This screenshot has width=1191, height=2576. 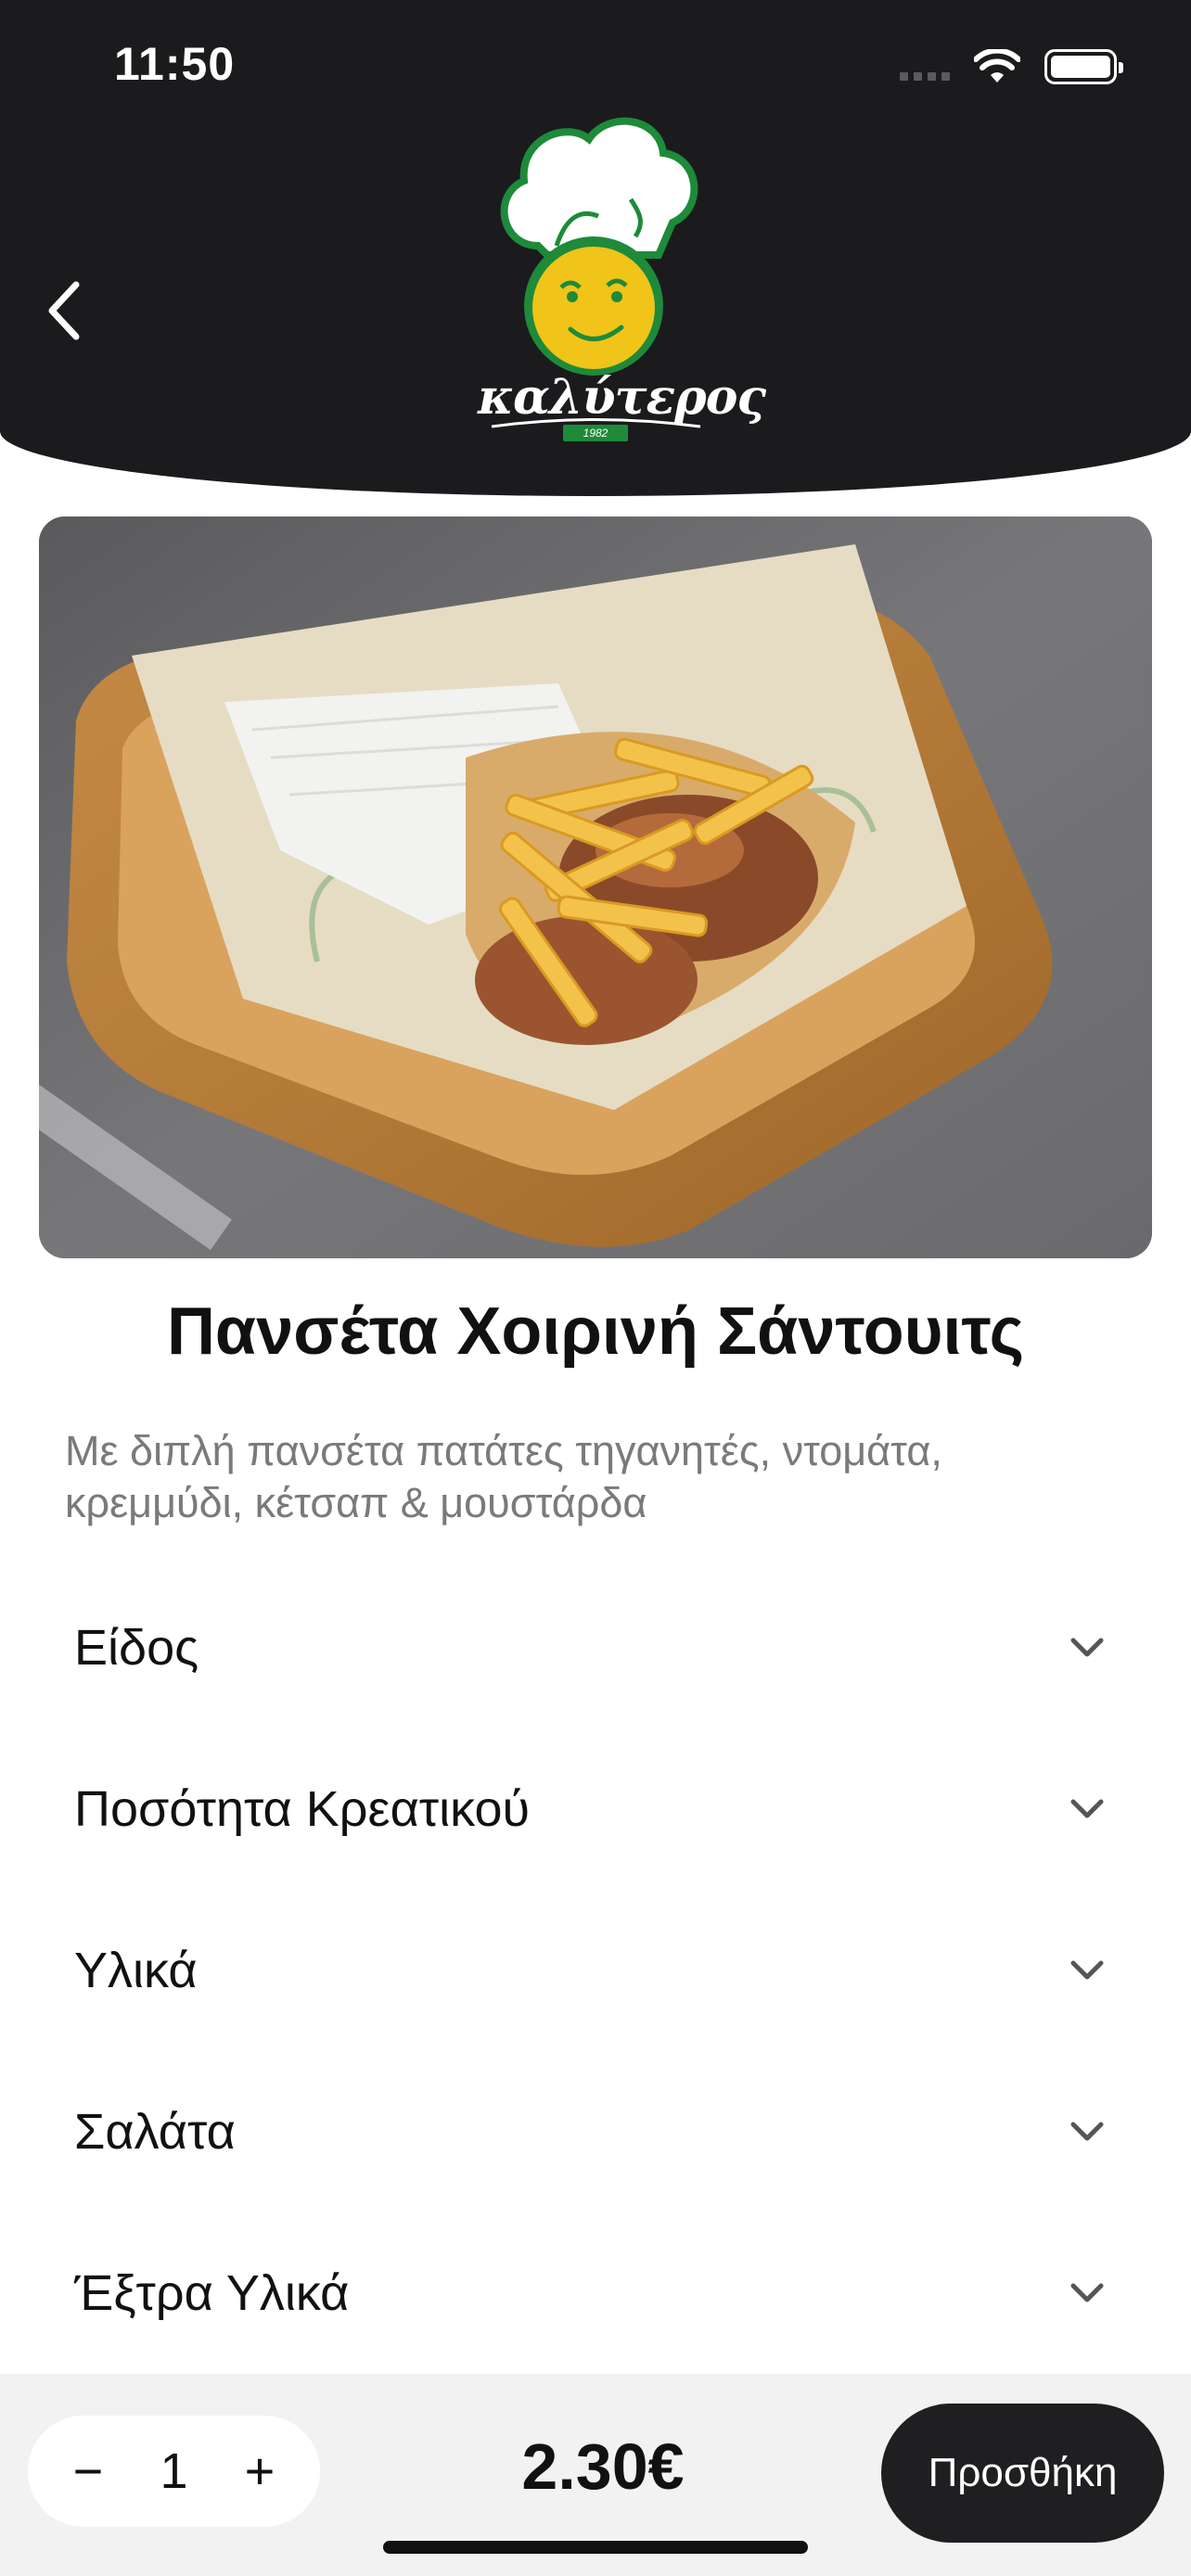 I want to click on quantity-stepper: − 1 +, so click(x=174, y=2472).